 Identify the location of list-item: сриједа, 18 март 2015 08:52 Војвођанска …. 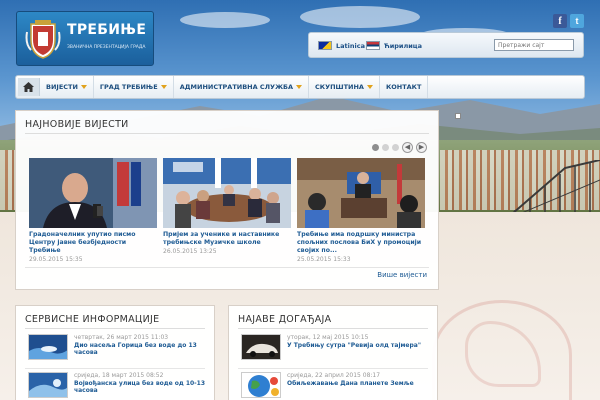
(123, 385).